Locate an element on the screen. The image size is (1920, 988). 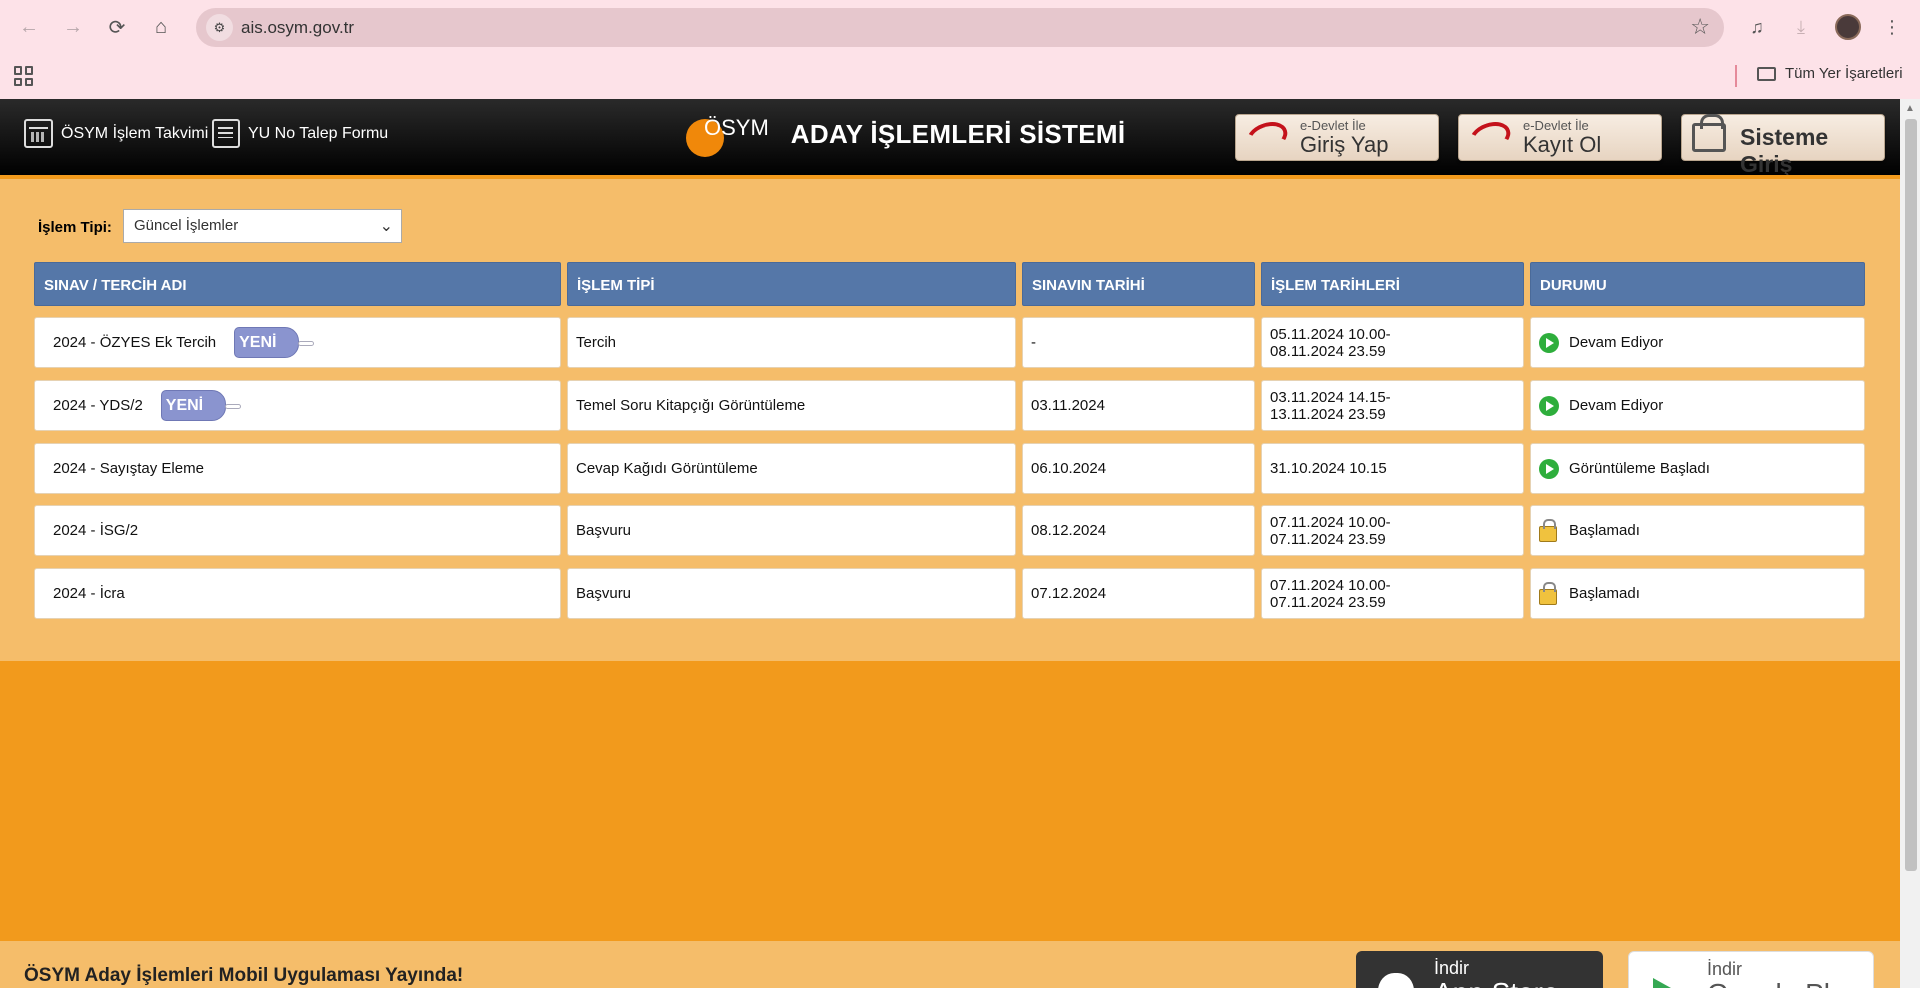
google-play-large: Google Play is located at coordinates (1783, 983).